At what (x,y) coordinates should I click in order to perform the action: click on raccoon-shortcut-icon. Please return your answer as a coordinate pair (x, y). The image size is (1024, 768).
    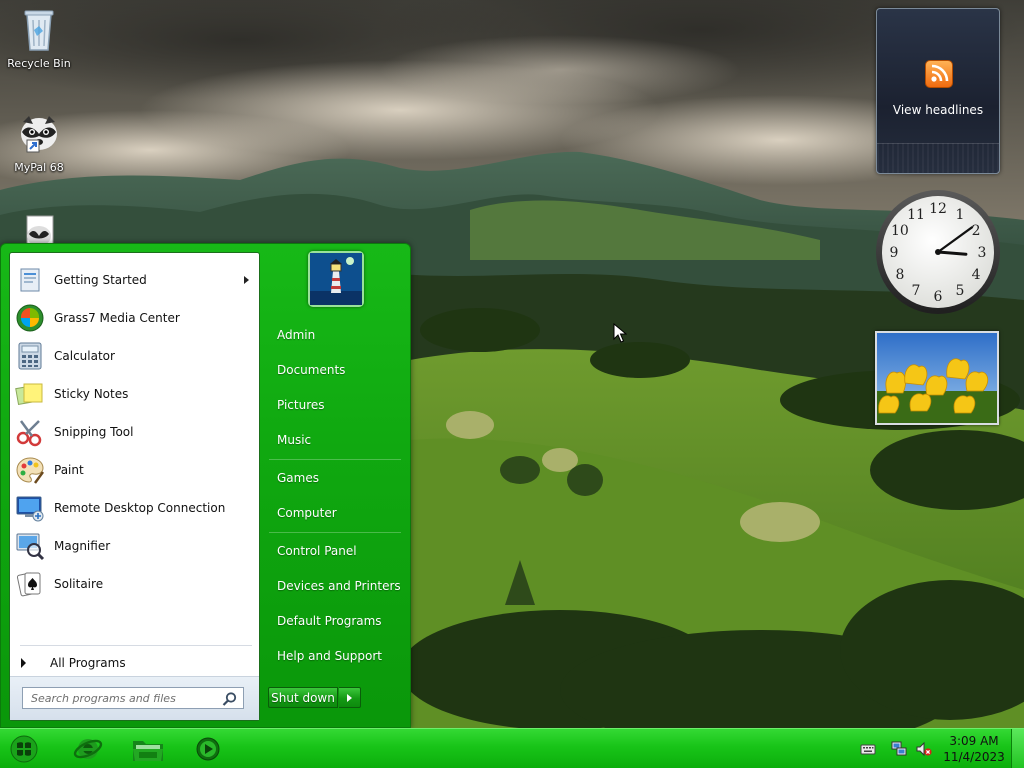
    Looking at the image, I should click on (39, 135).